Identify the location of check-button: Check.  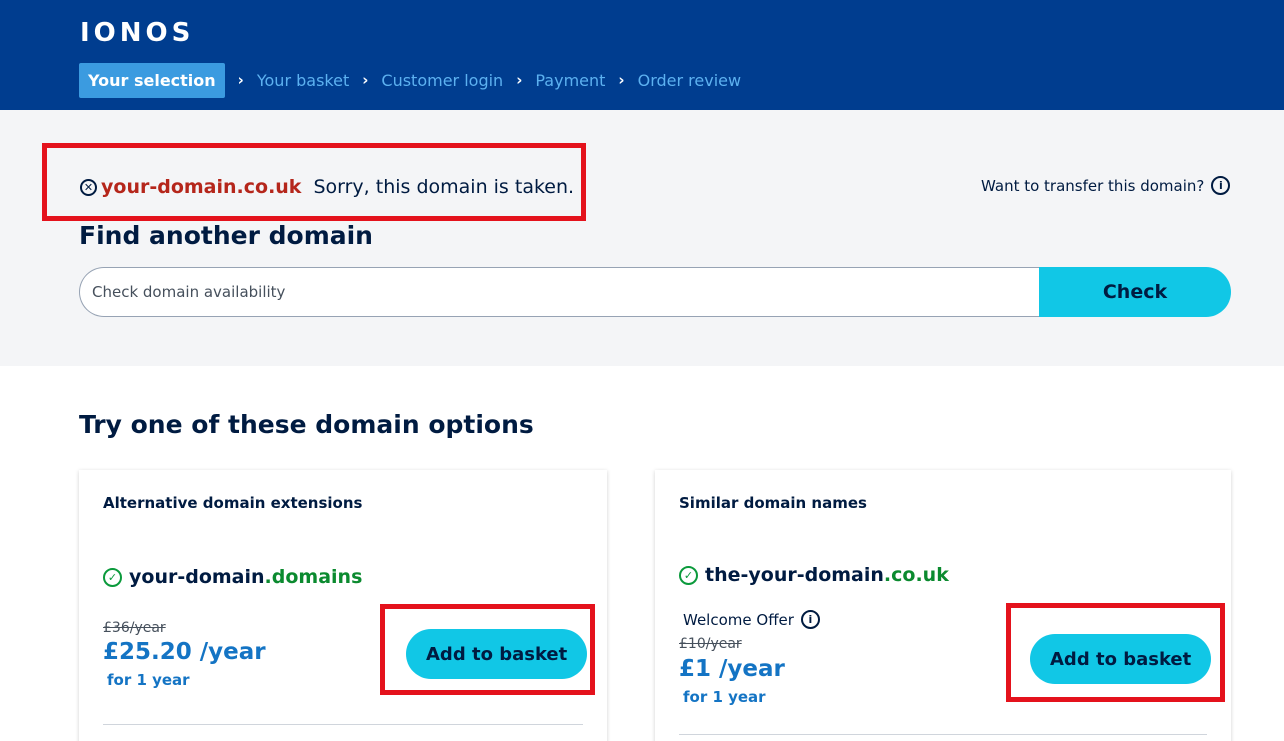
(1135, 292).